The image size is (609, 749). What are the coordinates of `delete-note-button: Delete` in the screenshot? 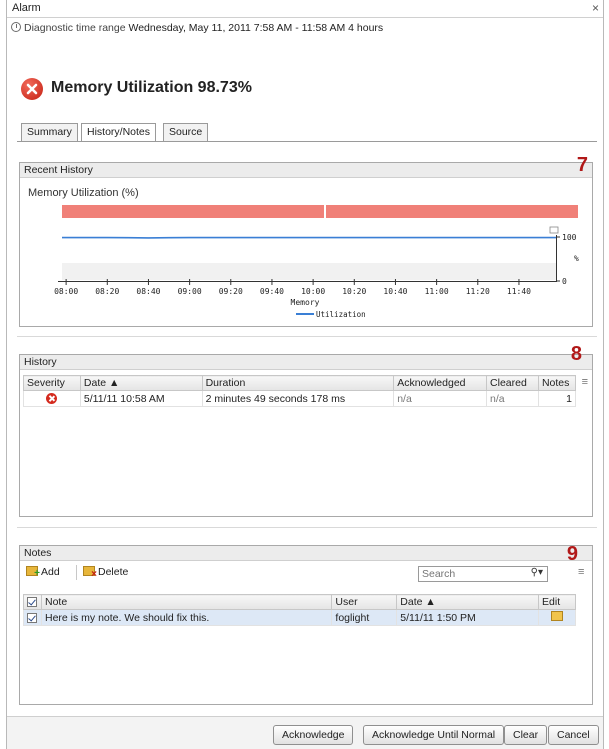 It's located at (106, 573).